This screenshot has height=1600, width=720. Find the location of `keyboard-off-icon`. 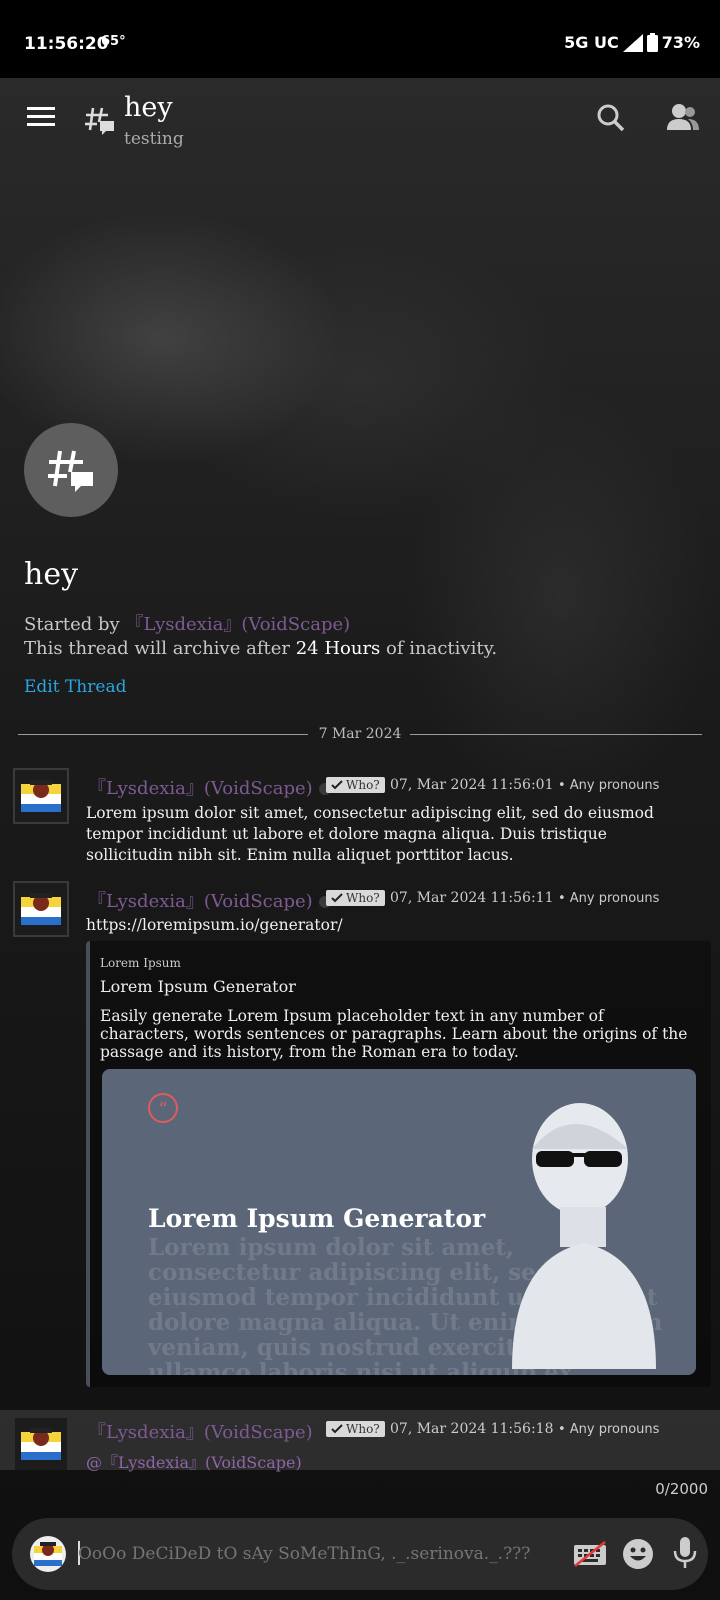

keyboard-off-icon is located at coordinates (590, 1556).